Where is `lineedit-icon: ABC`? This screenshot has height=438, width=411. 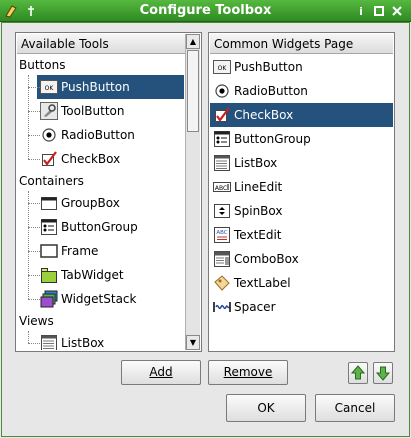
lineedit-icon: ABC is located at coordinates (222, 187).